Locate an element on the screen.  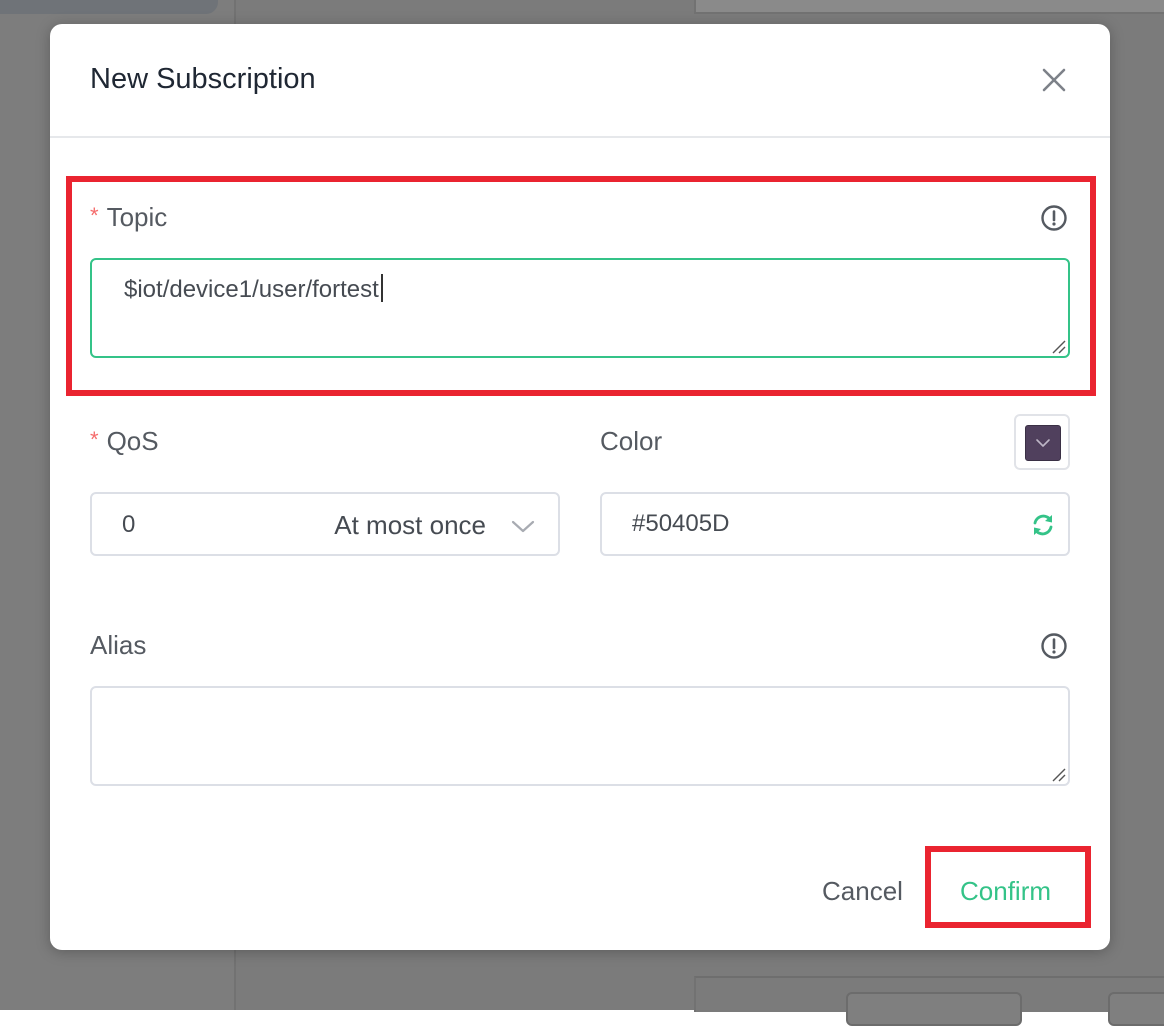
color-label: Color is located at coordinates (631, 441).